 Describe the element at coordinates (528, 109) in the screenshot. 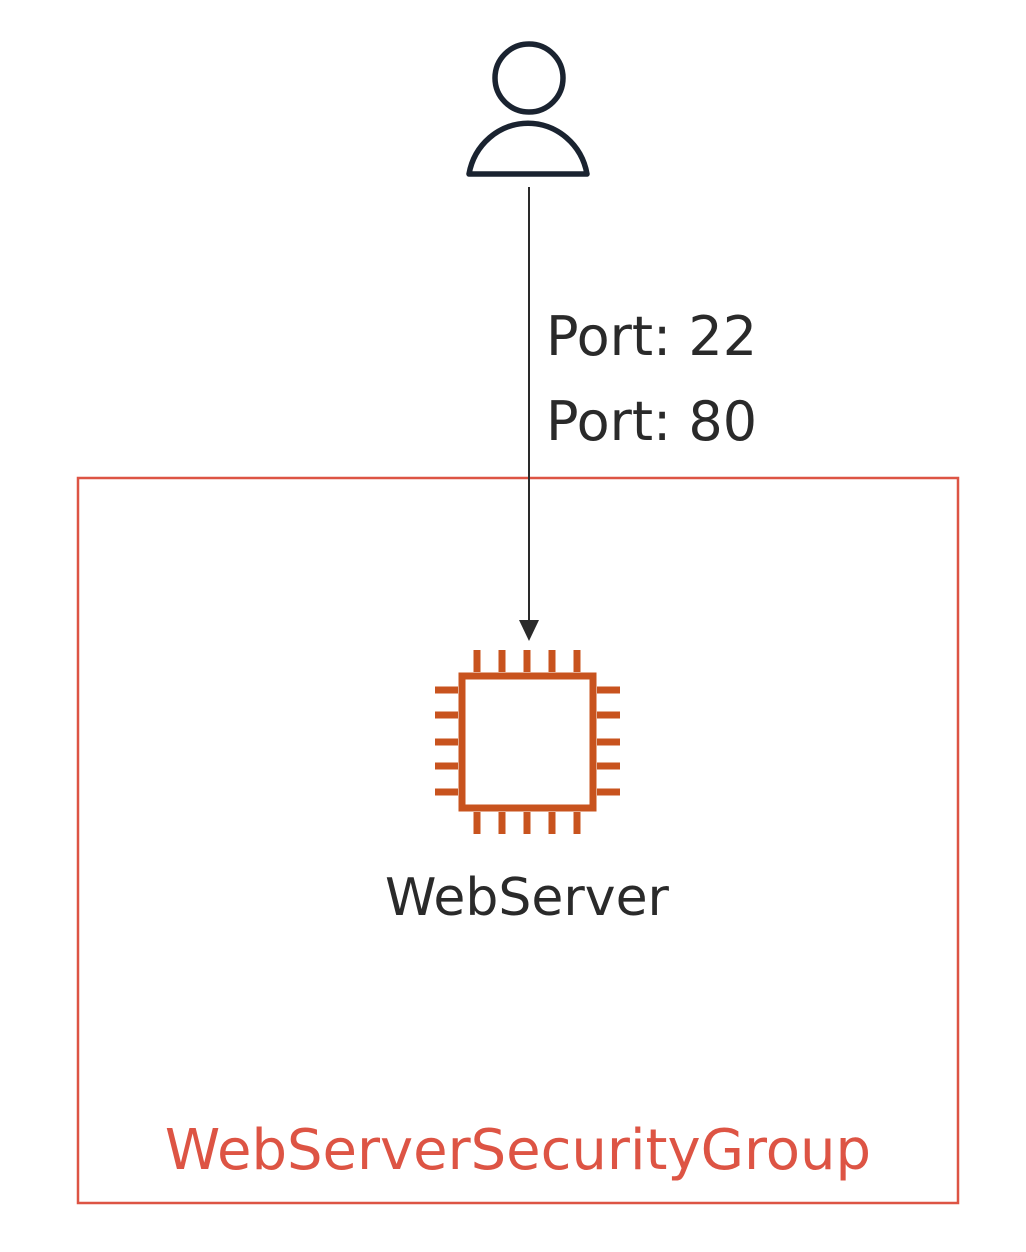

I see `user-icon` at that location.